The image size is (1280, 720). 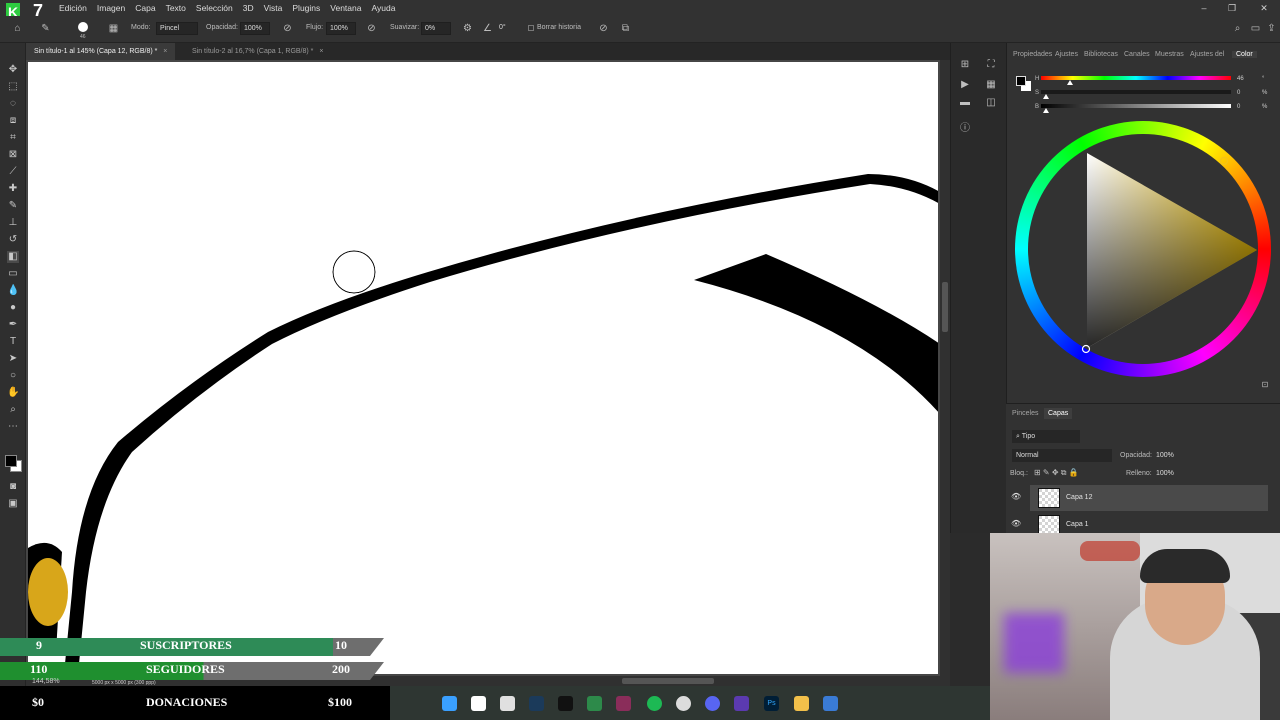 What do you see at coordinates (478, 703) in the screenshot?
I see `search-icon` at bounding box center [478, 703].